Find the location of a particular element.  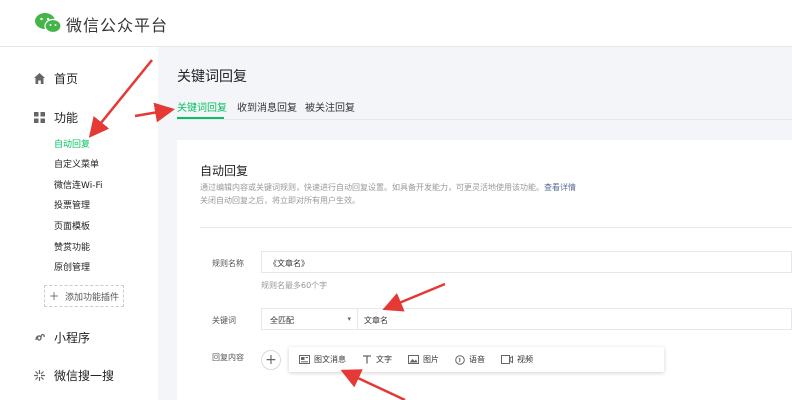

keyword-label: 关键词 is located at coordinates (224, 320).